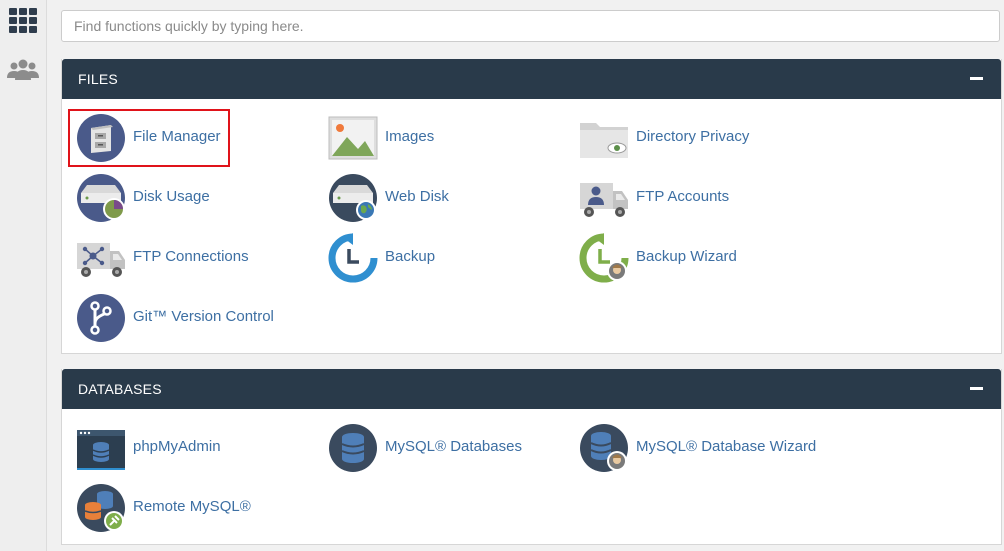  What do you see at coordinates (417, 196) in the screenshot?
I see `web-disk-label: Web Disk` at bounding box center [417, 196].